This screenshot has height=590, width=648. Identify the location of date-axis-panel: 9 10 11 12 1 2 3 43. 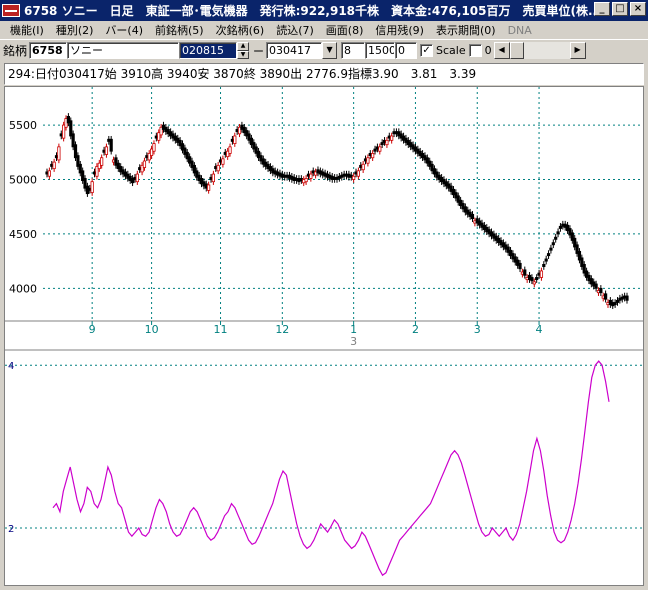
(324, 335).